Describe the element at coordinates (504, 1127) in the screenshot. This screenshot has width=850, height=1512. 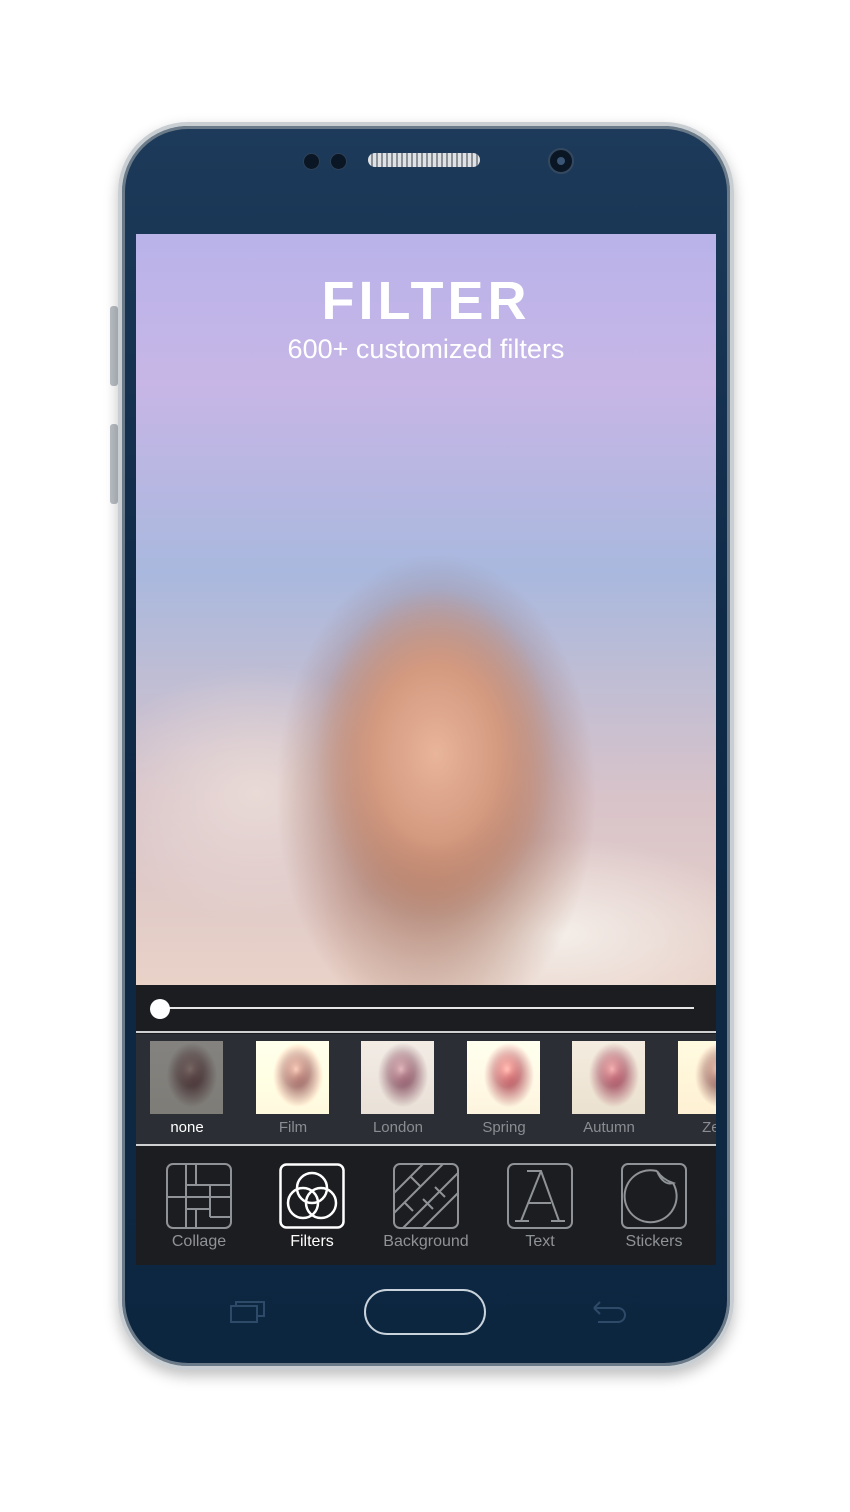
I see `filter-label: Spring` at that location.